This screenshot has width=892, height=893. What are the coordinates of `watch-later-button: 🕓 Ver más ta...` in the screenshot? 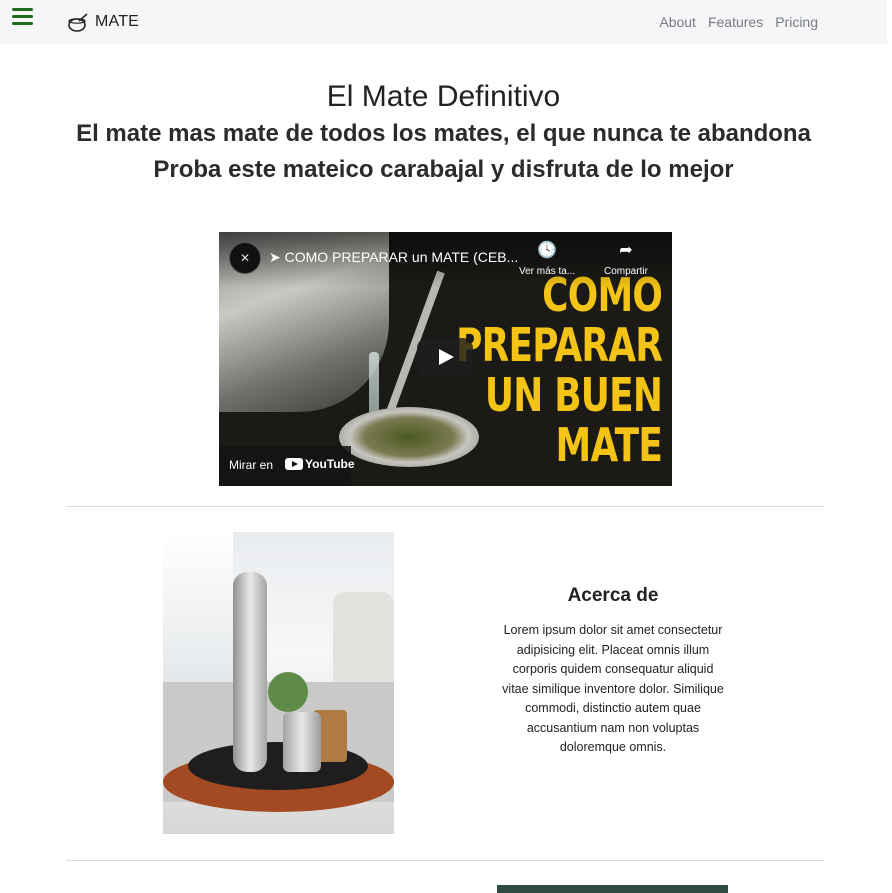 It's located at (547, 259).